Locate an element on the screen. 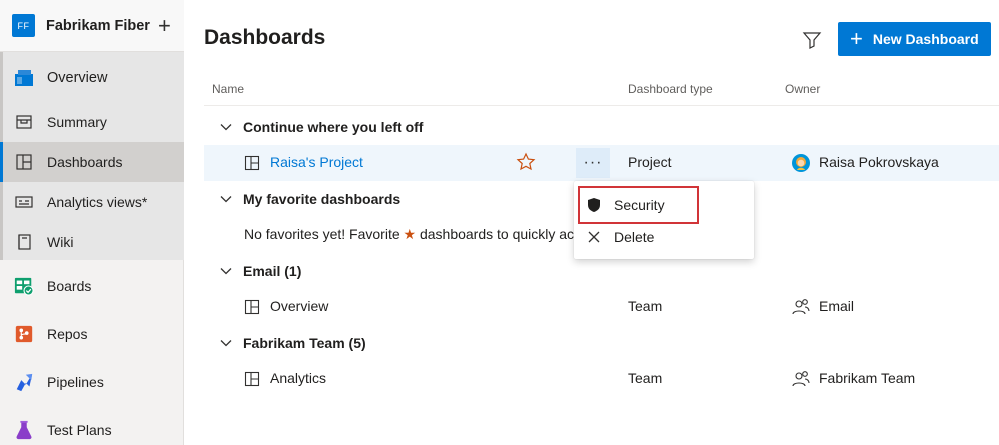 The image size is (999, 445). analytics-icon is located at coordinates (24, 202).